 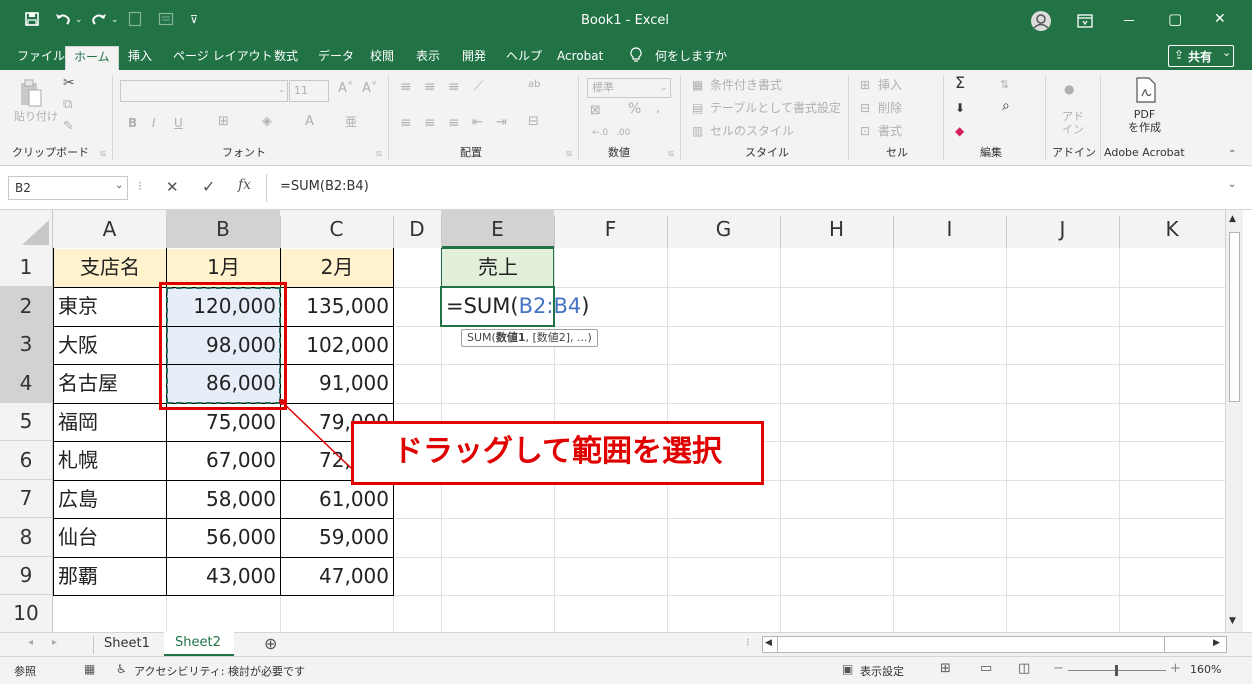 I want to click on tab-formulas: 数式, so click(x=286, y=56).